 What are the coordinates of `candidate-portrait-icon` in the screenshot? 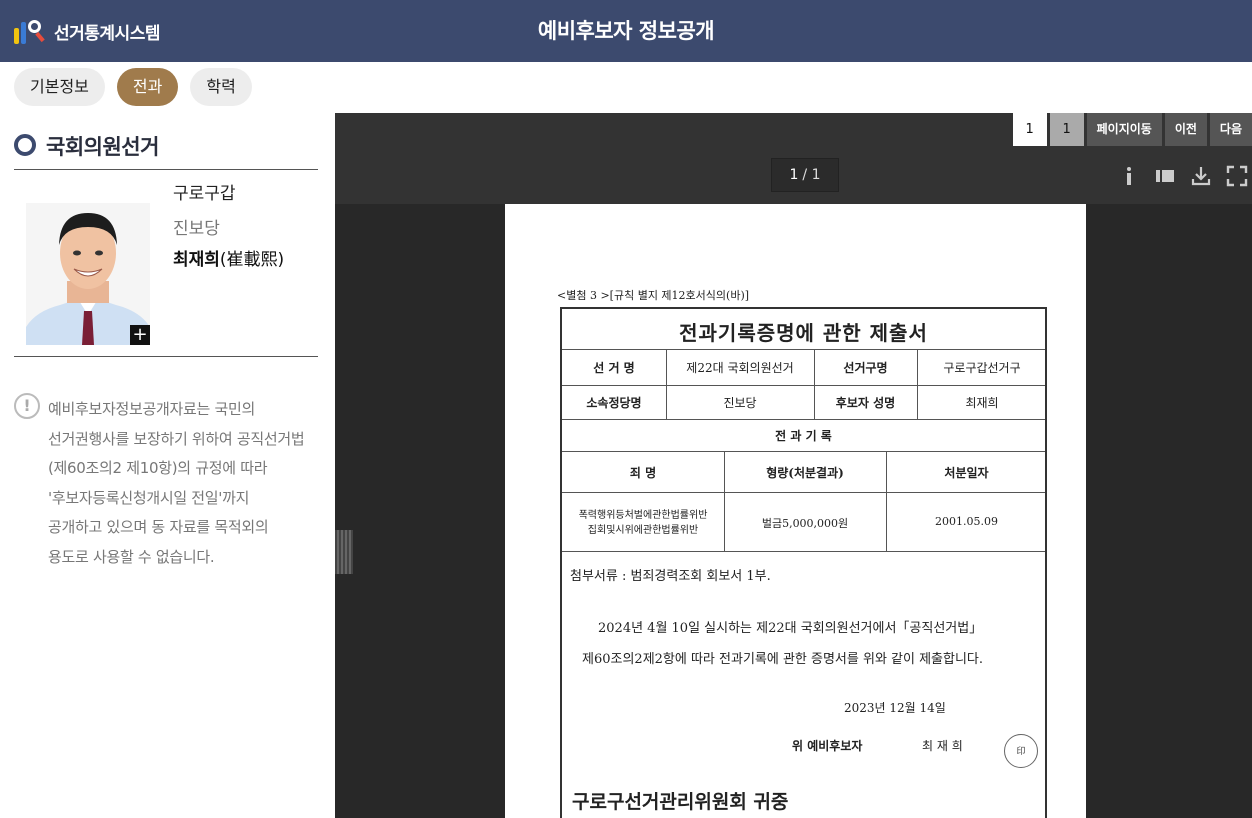 It's located at (88, 274).